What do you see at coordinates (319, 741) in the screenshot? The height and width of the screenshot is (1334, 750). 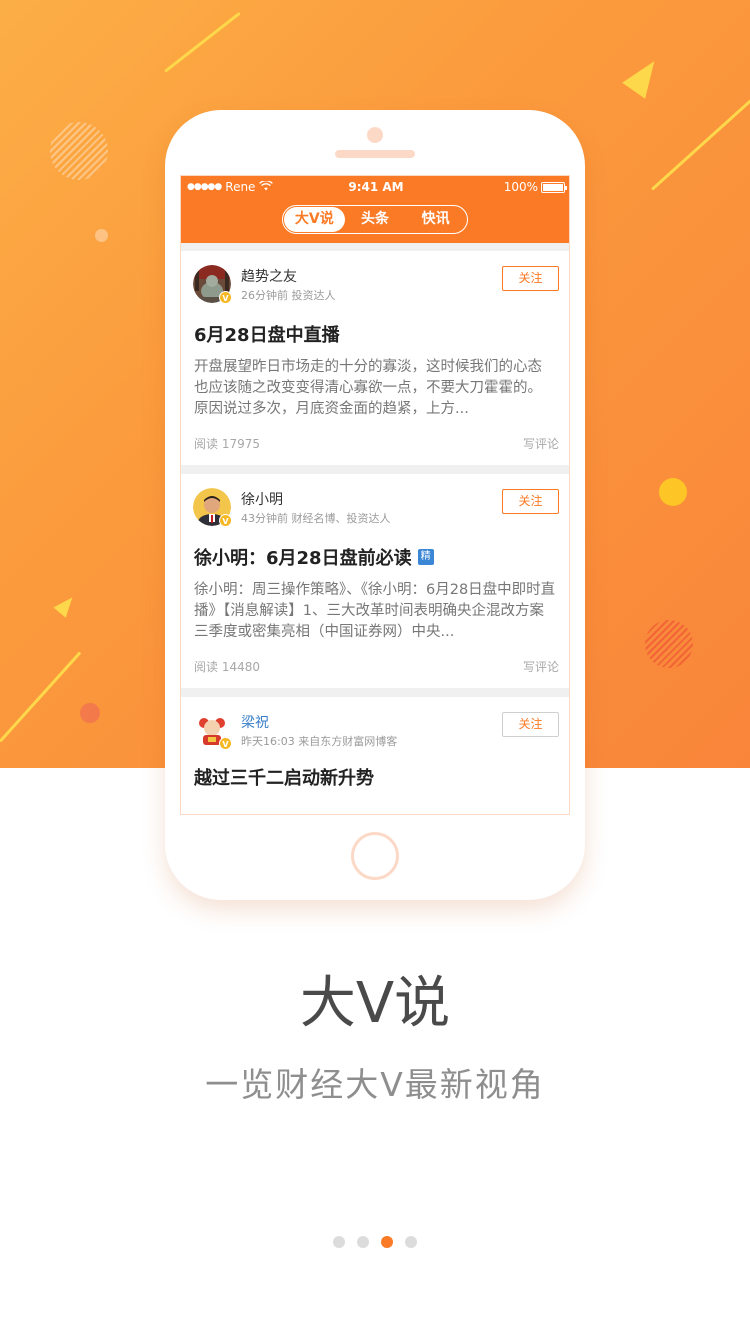 I see `post-meta: 昨天16:03 来自东方财富网博客` at bounding box center [319, 741].